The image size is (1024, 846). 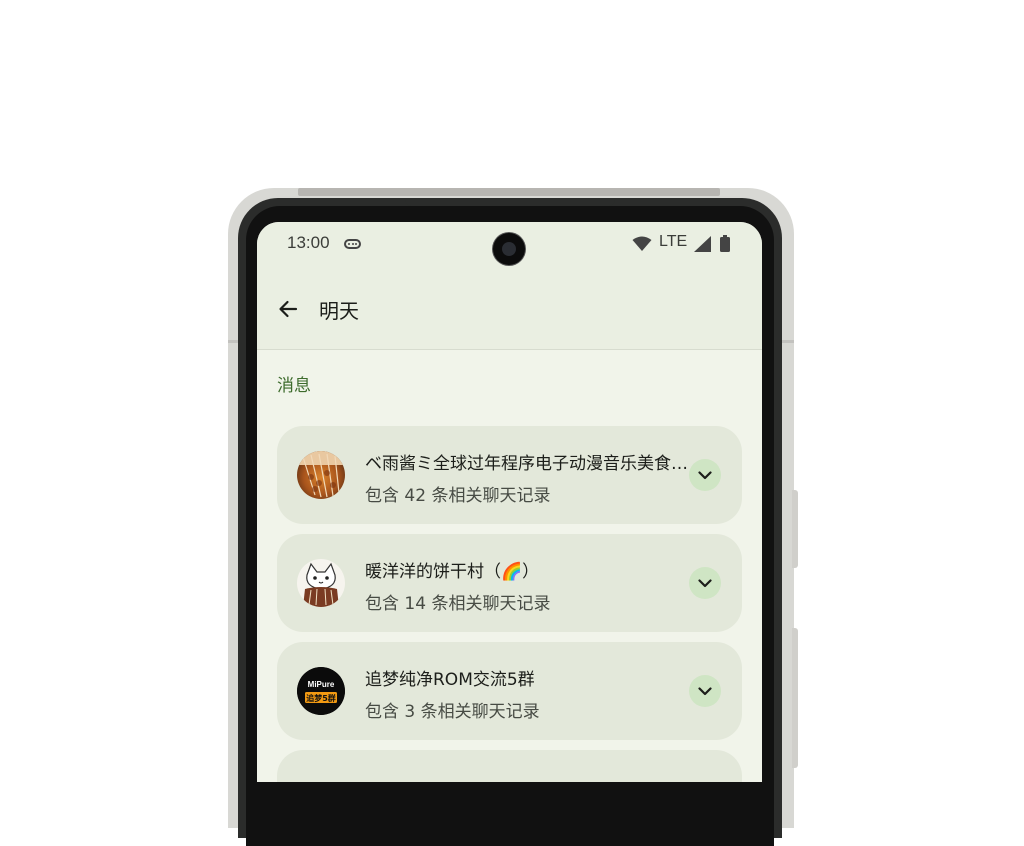 What do you see at coordinates (795, 698) in the screenshot?
I see `volume-button` at bounding box center [795, 698].